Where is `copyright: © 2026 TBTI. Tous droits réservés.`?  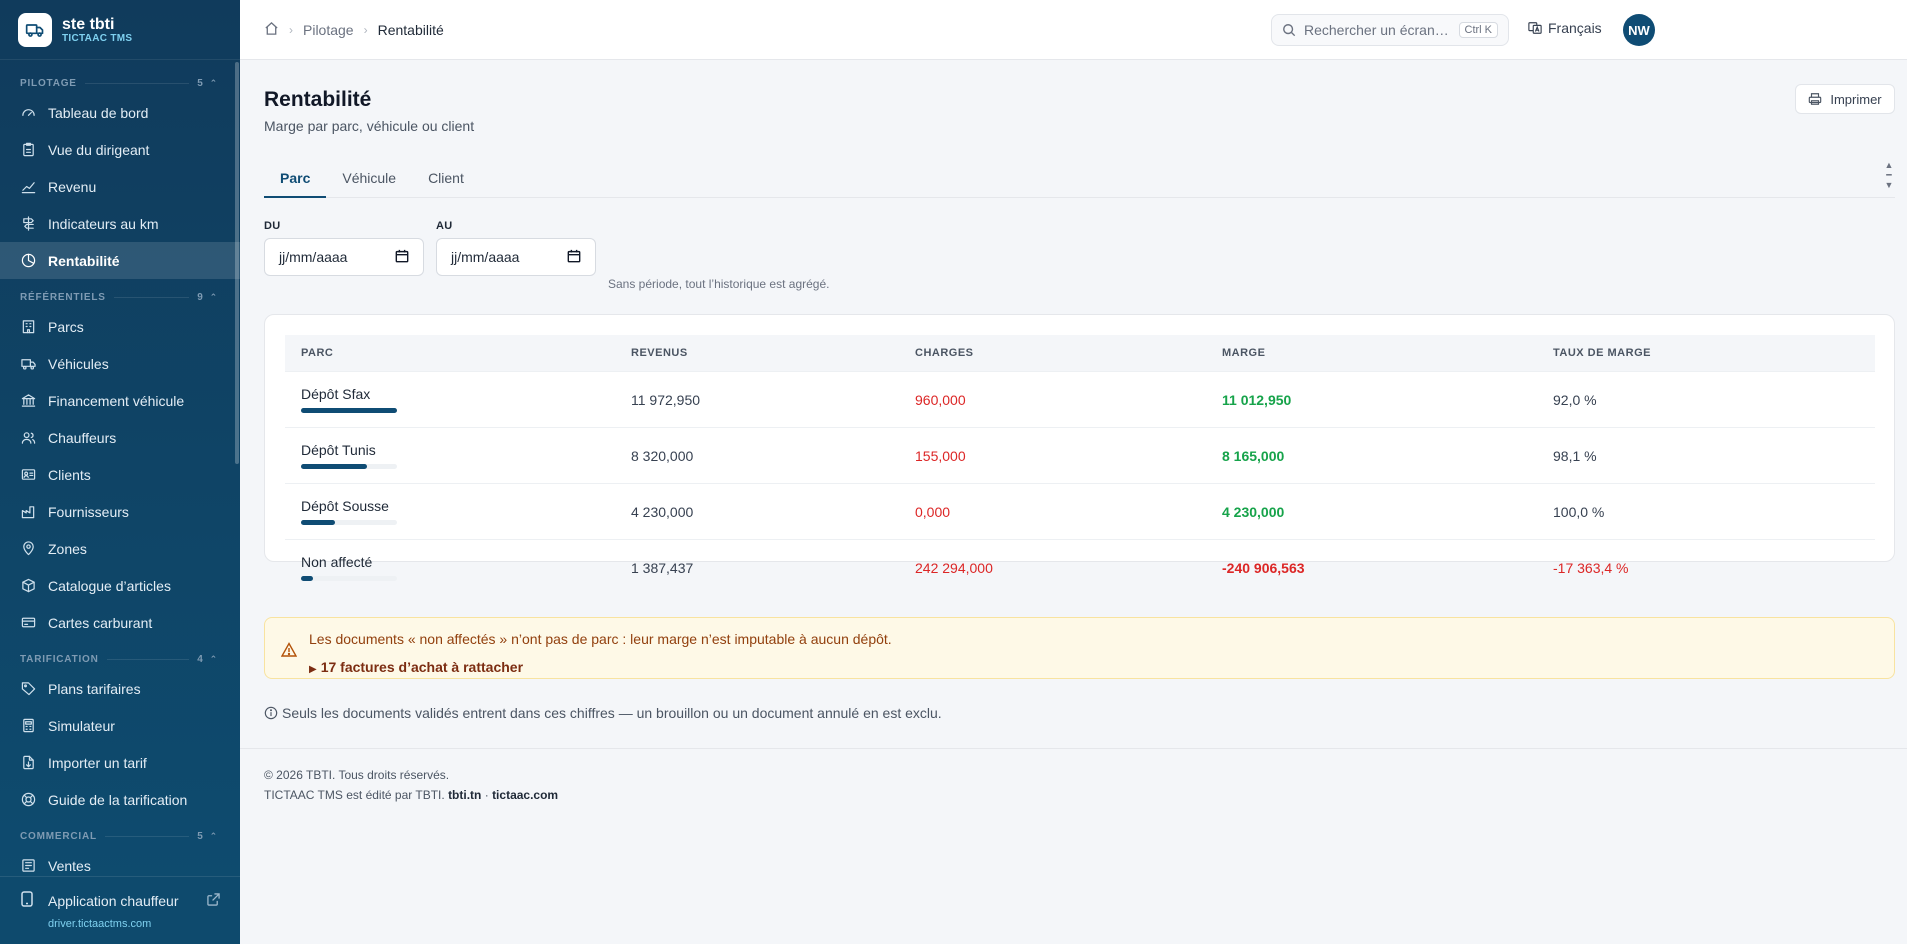
copyright: © 2026 TBTI. Tous droits réservés. is located at coordinates (357, 775).